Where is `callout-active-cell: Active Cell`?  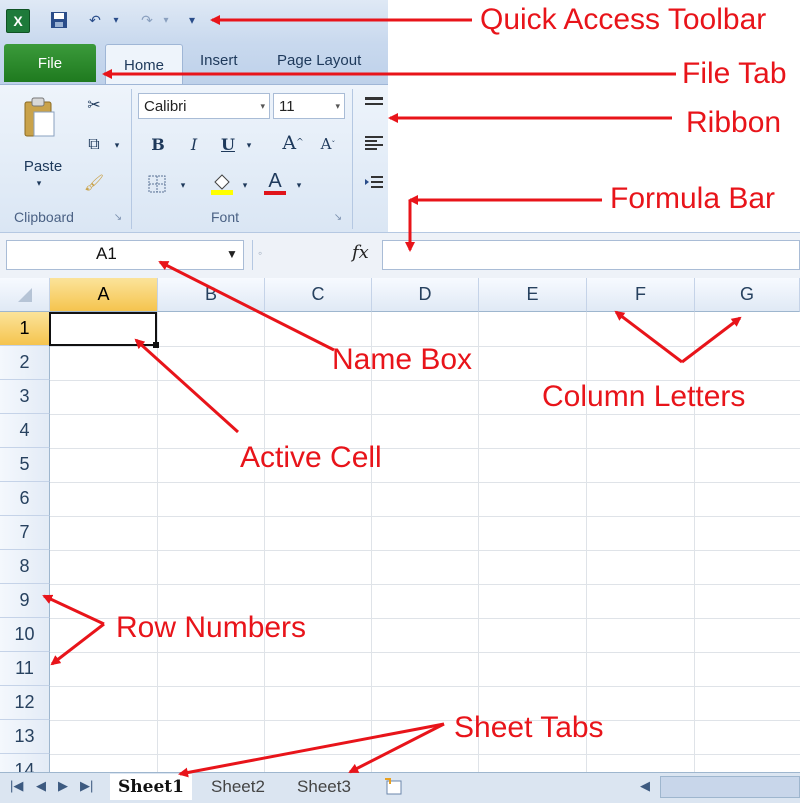 callout-active-cell: Active Cell is located at coordinates (311, 457).